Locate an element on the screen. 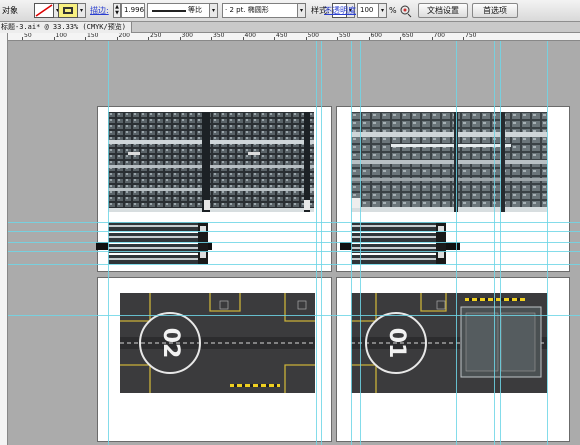  profile-line is located at coordinates (169, 11).